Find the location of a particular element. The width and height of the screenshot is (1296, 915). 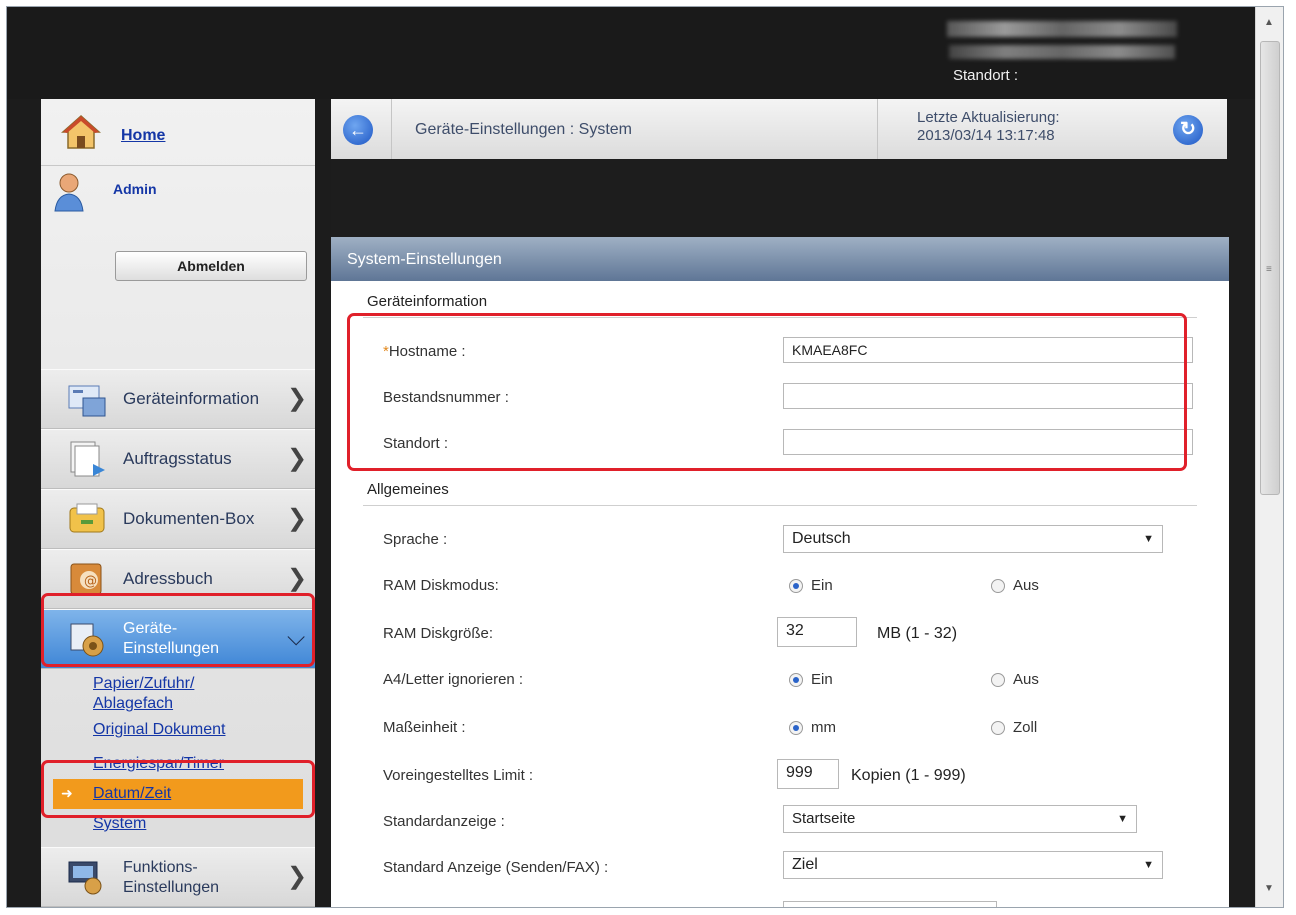

sidebar-item-label: Adressbuch is located at coordinates (168, 578).